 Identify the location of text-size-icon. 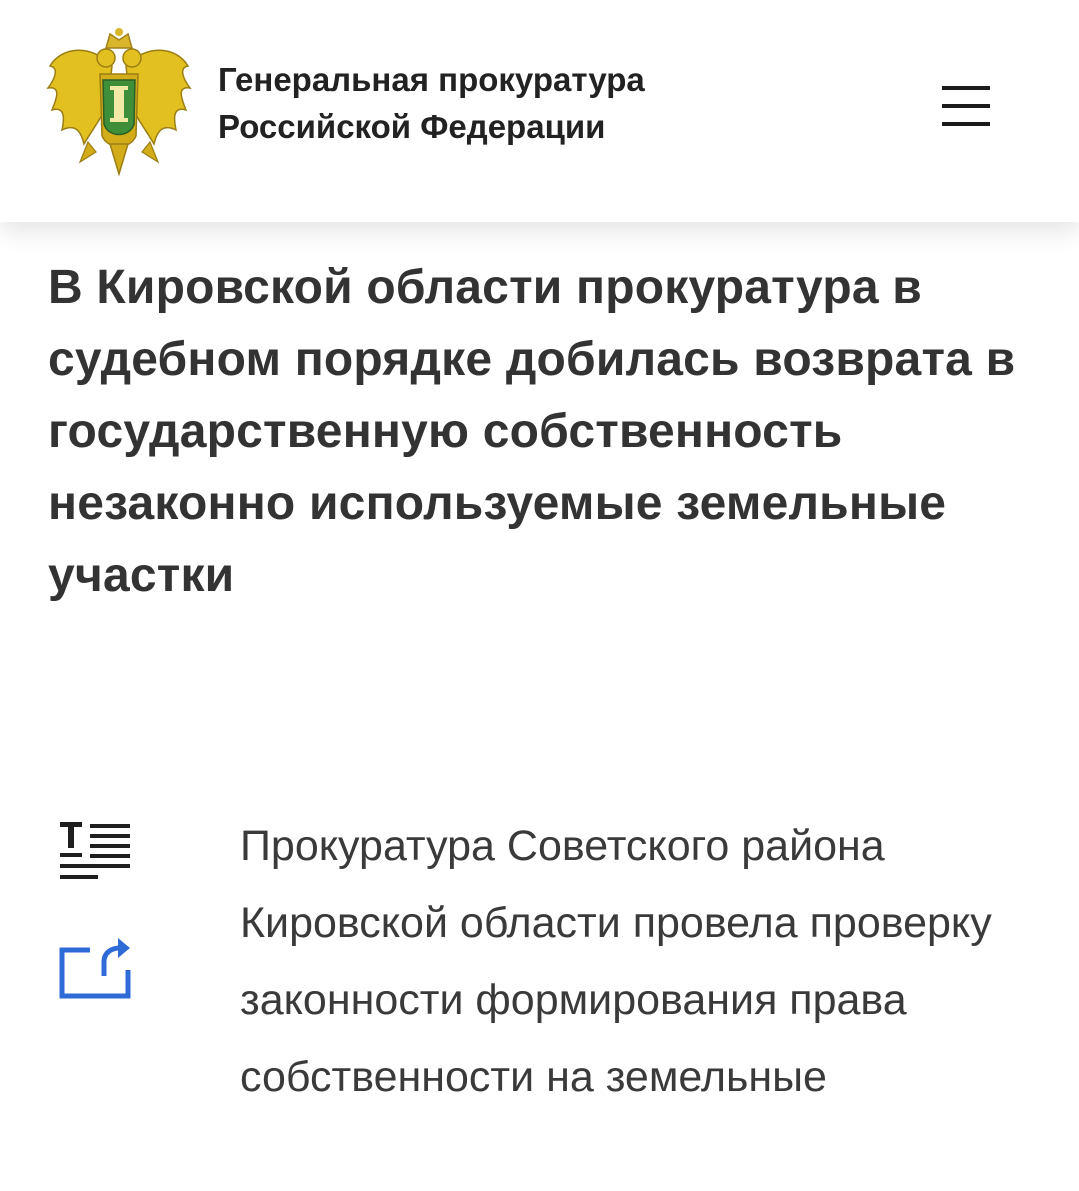
(95, 850).